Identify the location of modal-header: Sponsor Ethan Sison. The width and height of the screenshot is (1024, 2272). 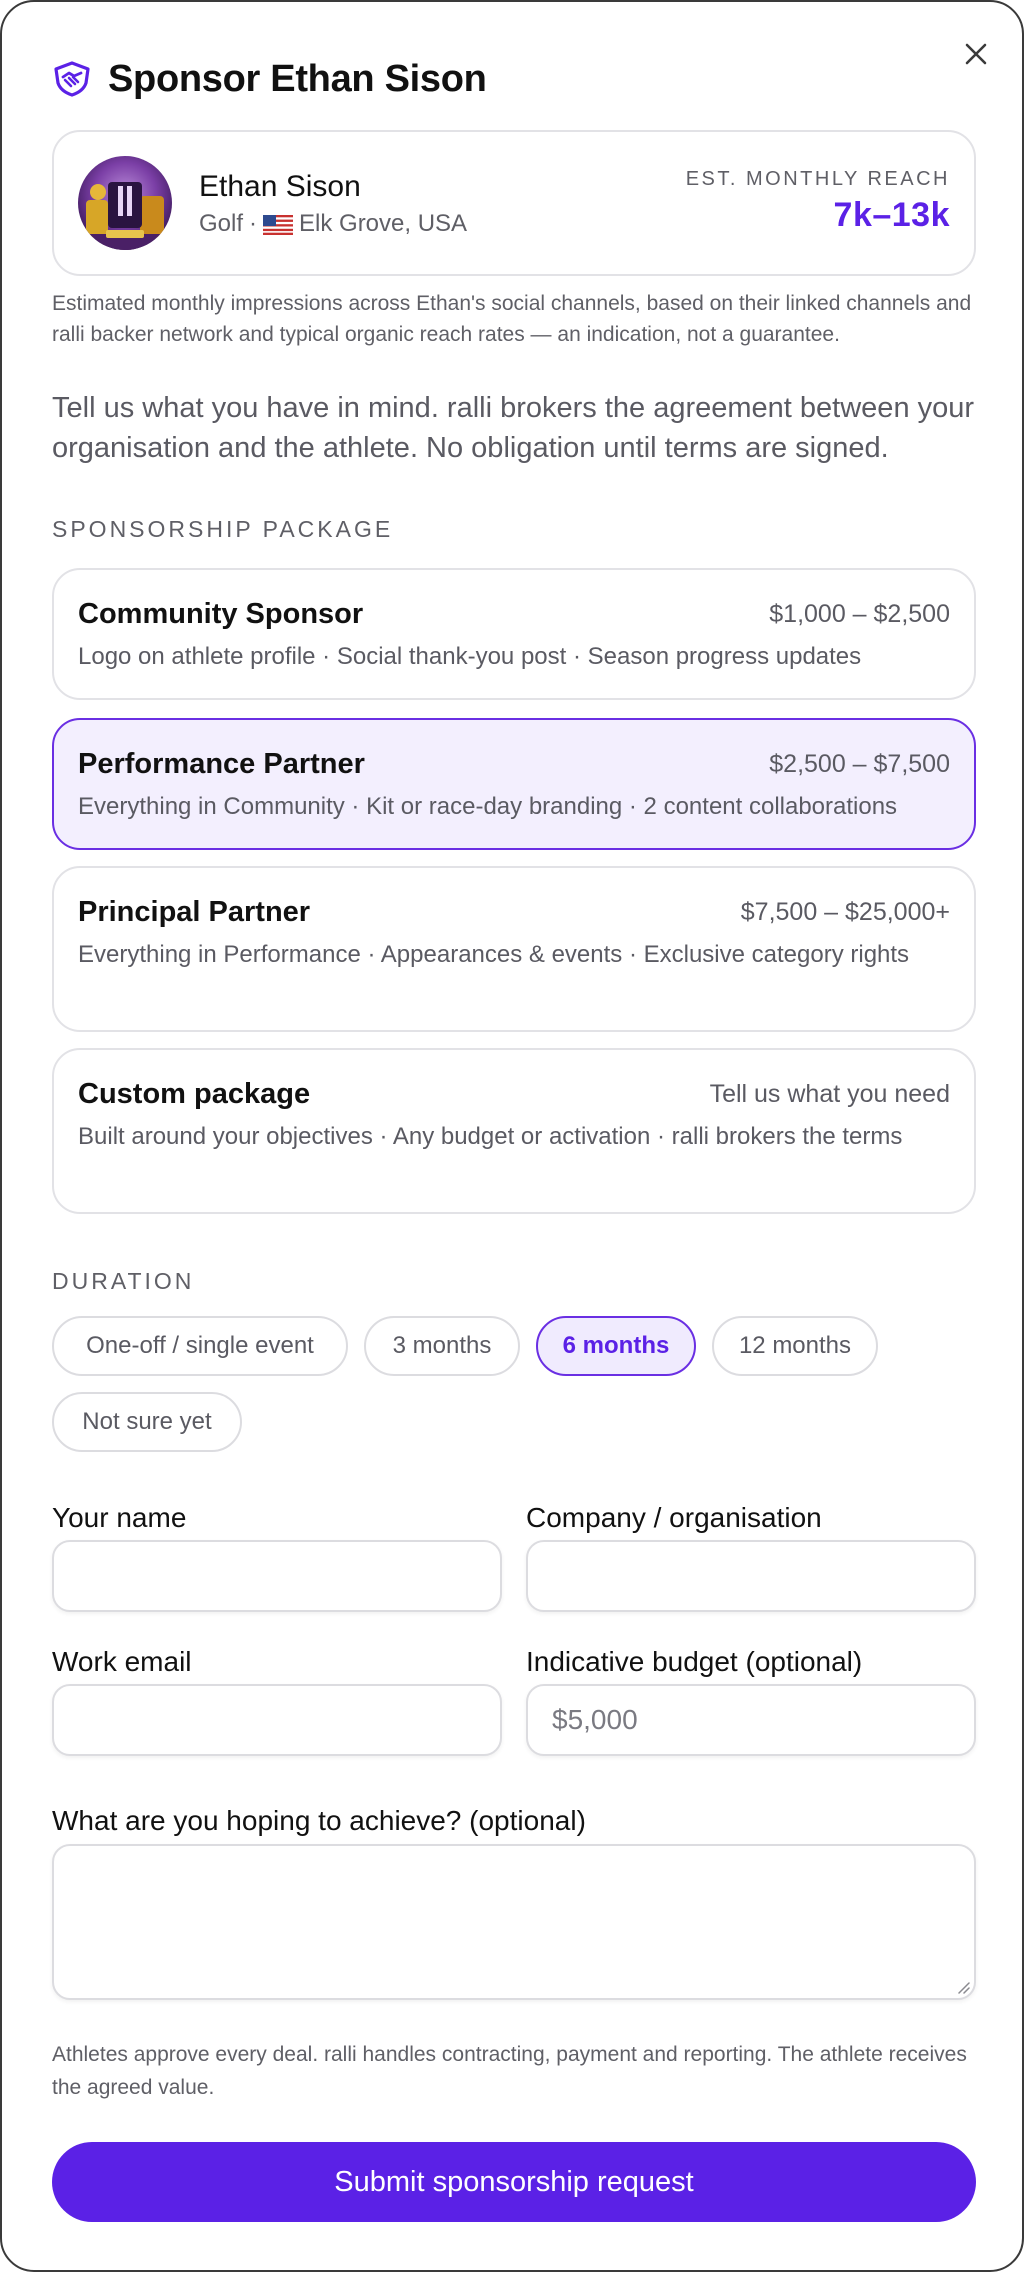
(269, 79).